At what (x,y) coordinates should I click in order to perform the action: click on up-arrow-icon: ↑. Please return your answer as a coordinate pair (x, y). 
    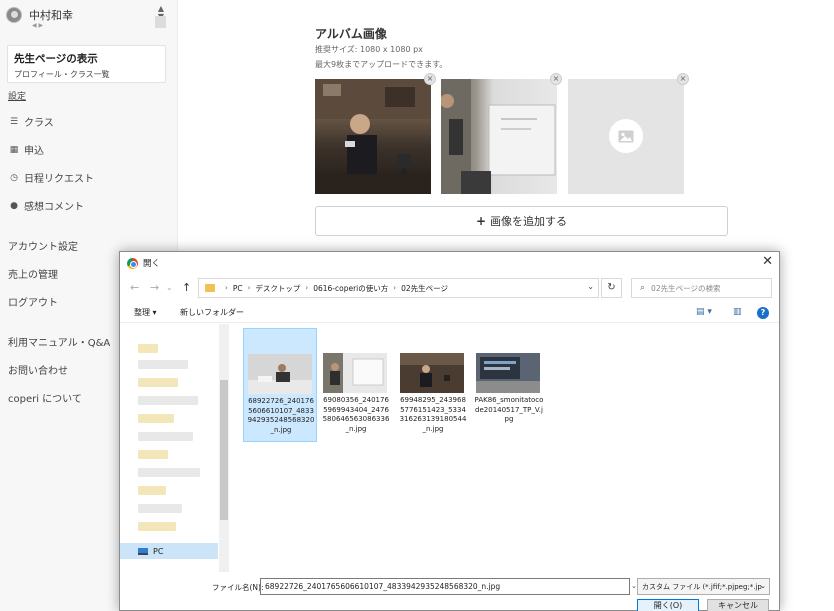
    Looking at the image, I should click on (186, 287).